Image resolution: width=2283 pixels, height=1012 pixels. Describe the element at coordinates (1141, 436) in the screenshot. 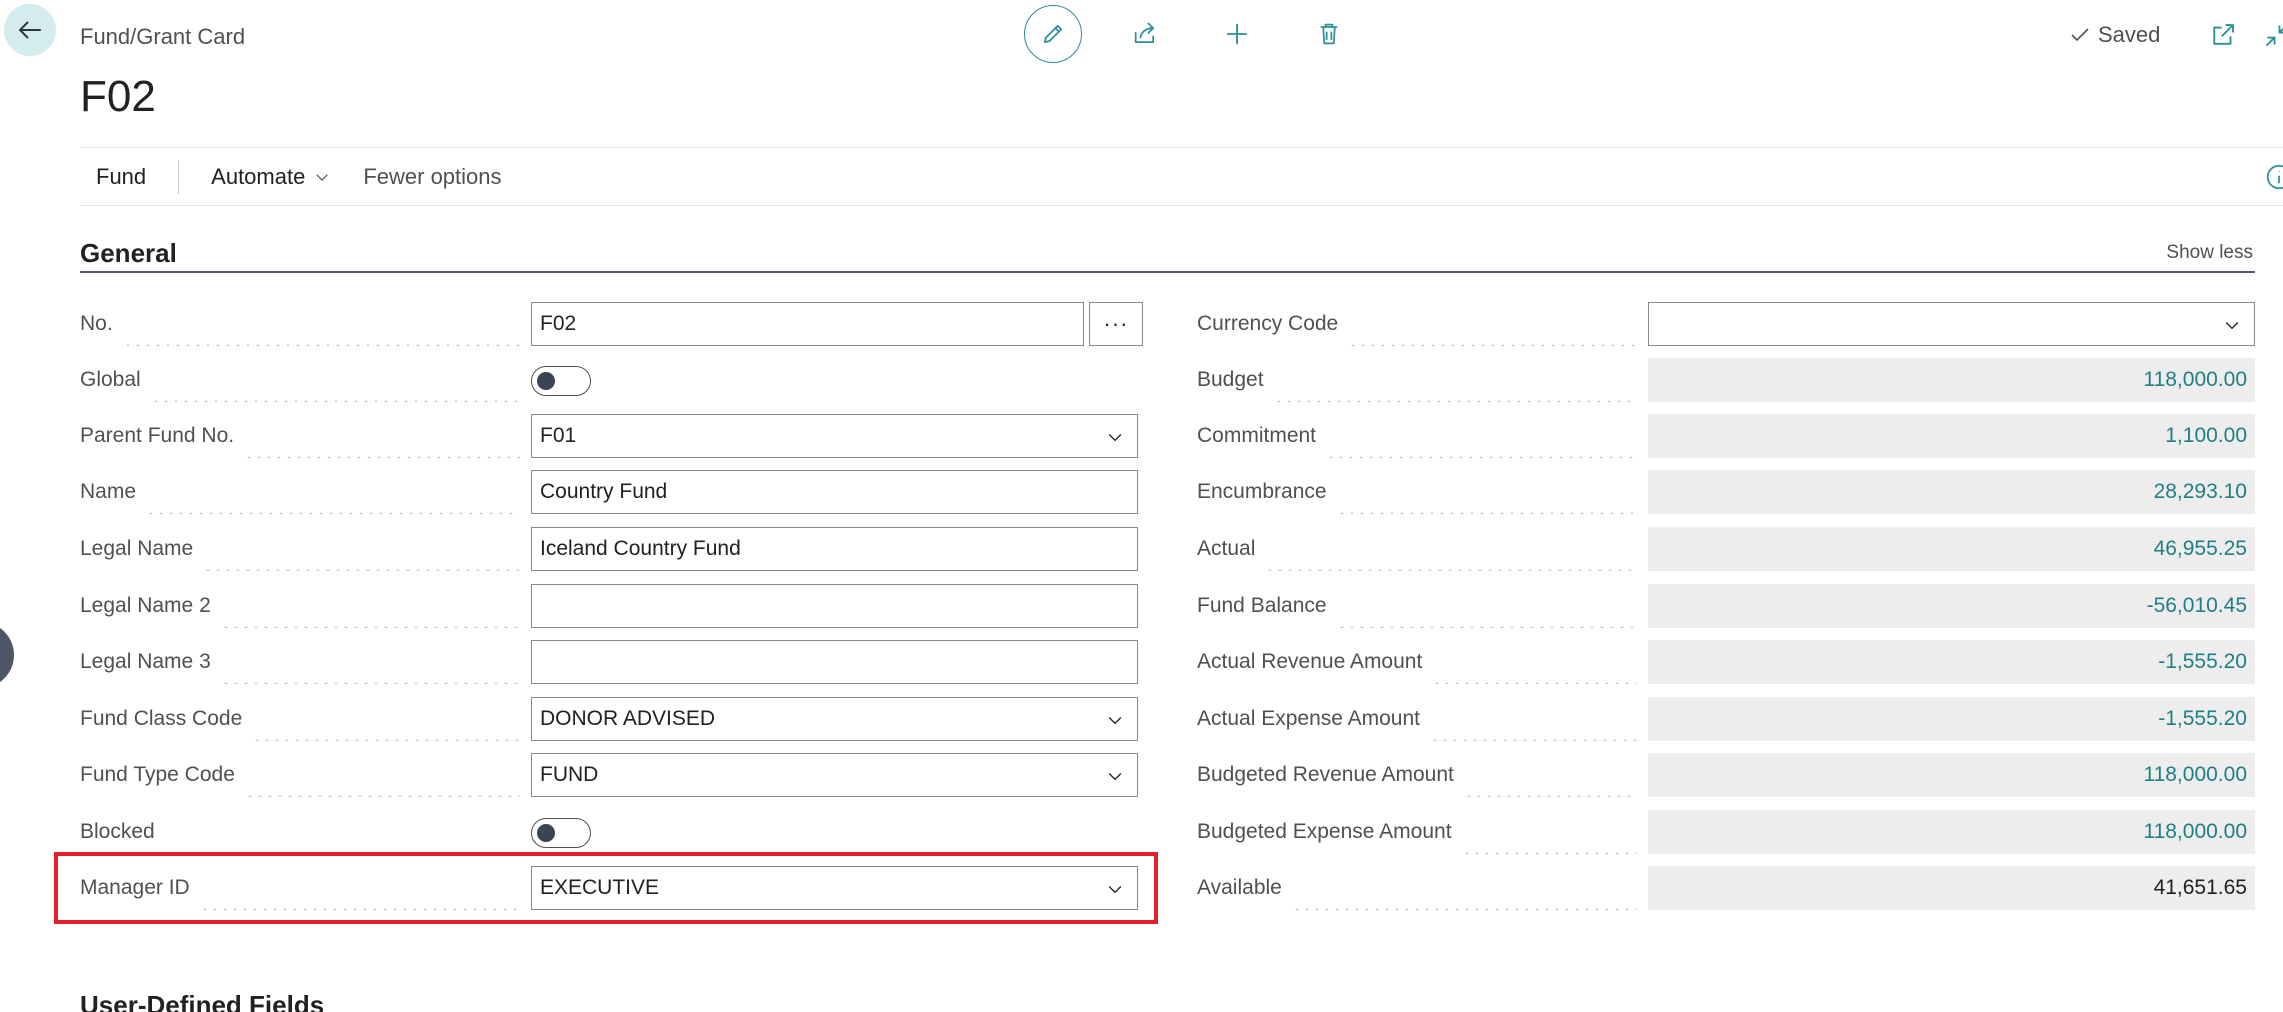

I see `field-row-commitment: Commitment 1,100.00` at that location.